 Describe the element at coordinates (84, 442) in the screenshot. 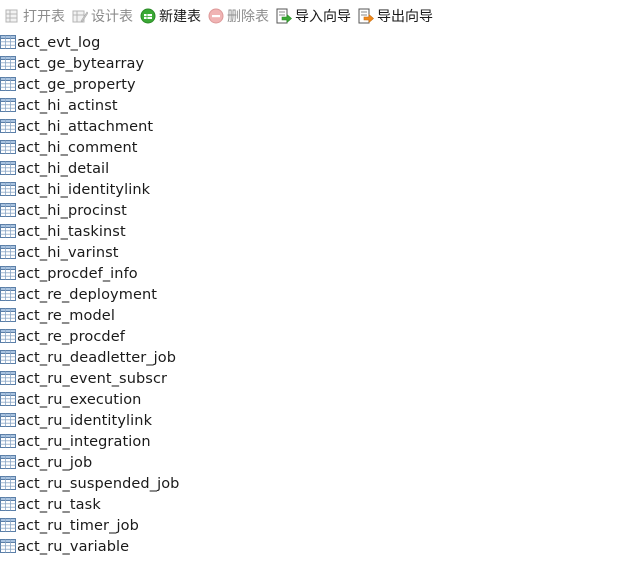

I see `table-name: act_ru_integration` at that location.